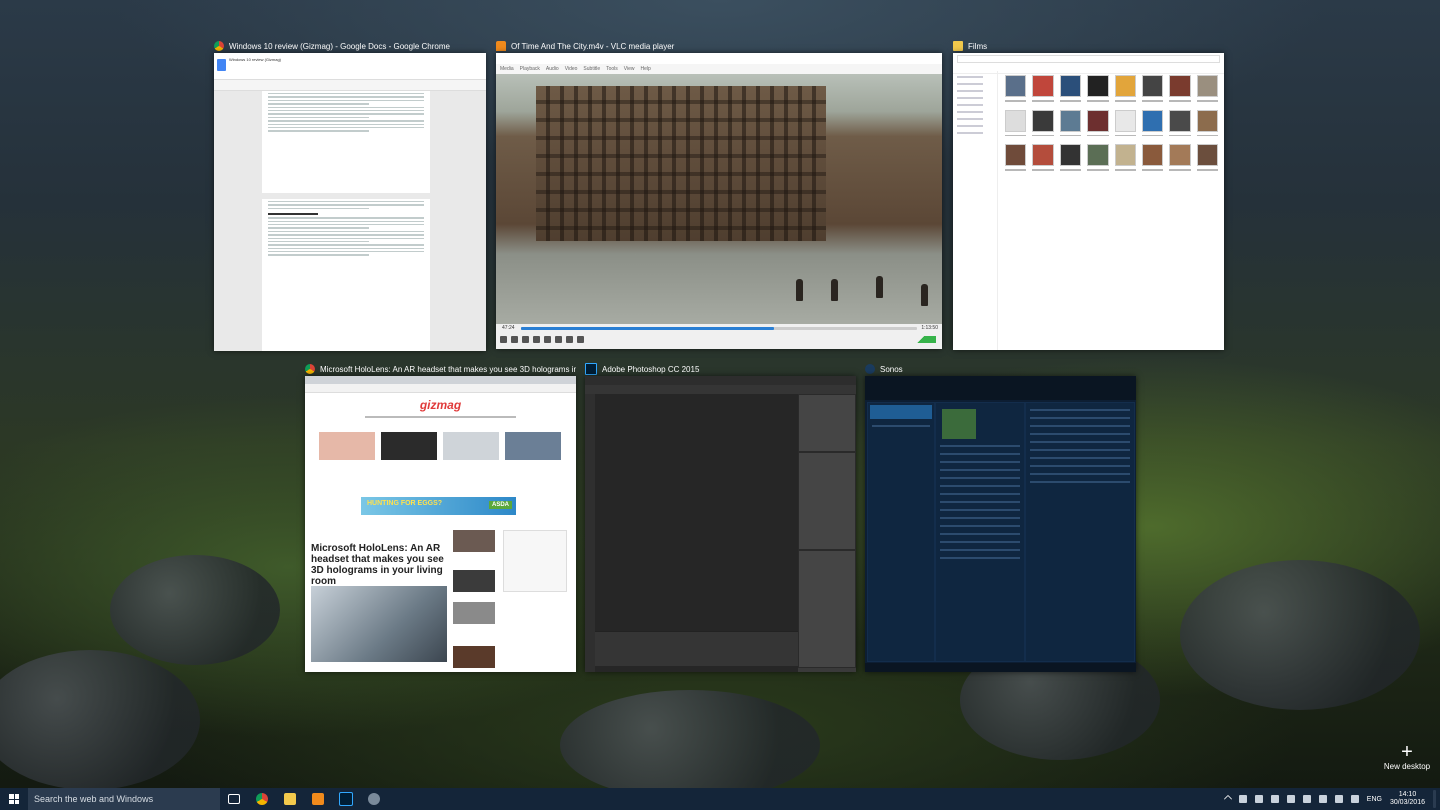 This screenshot has height=810, width=1440. Describe the element at coordinates (1322, 799) in the screenshot. I see `action-center-icon` at that location.